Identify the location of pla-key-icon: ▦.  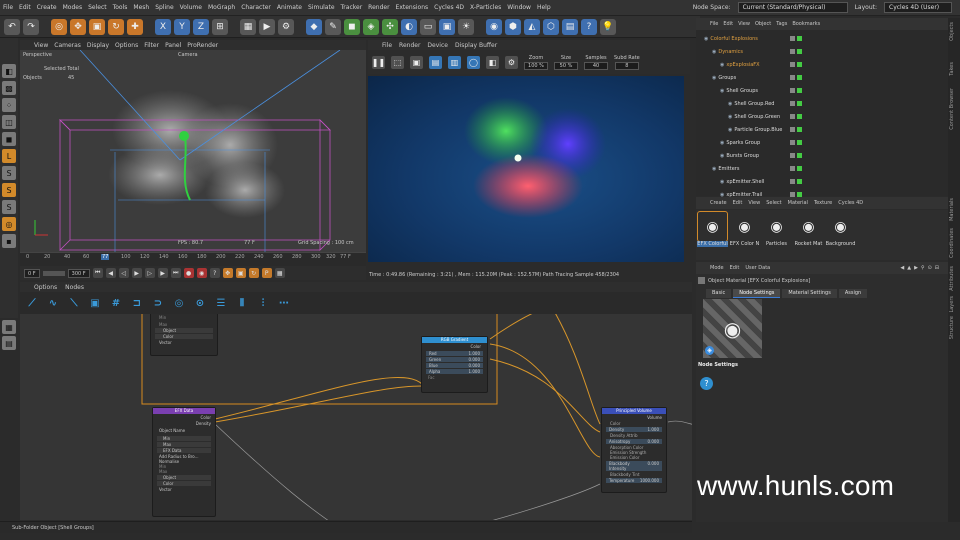
(279, 273).